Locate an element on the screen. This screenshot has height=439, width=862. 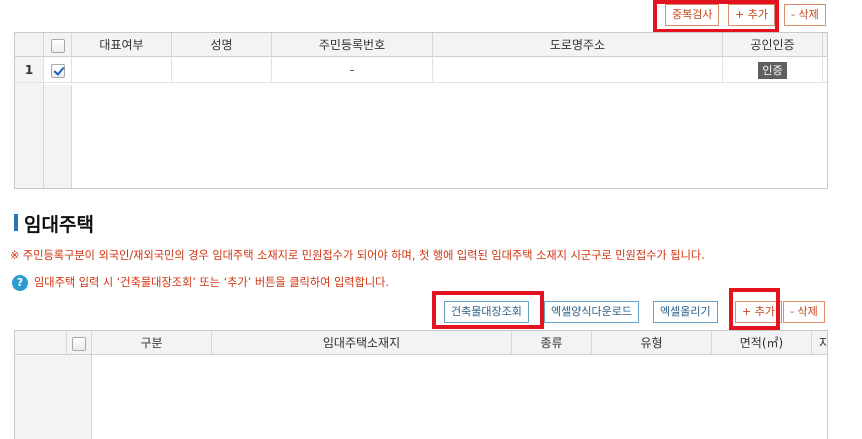
cell-certification: 인증 is located at coordinates (773, 70).